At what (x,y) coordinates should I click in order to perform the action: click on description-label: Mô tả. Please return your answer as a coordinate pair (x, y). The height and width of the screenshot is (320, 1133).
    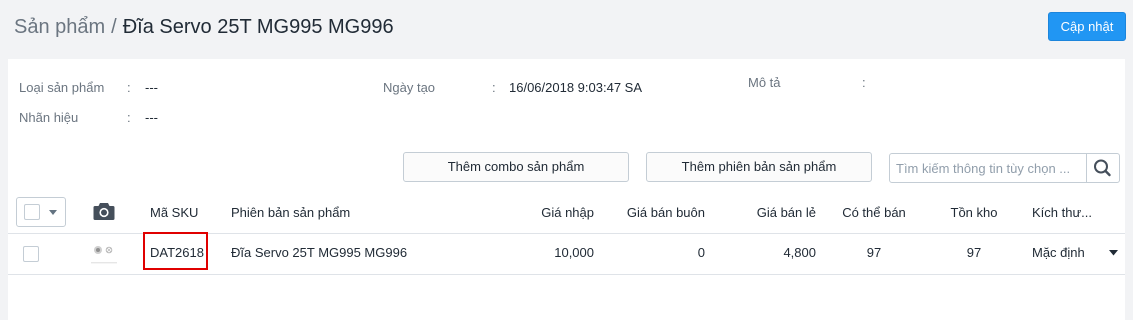
    Looking at the image, I should click on (764, 82).